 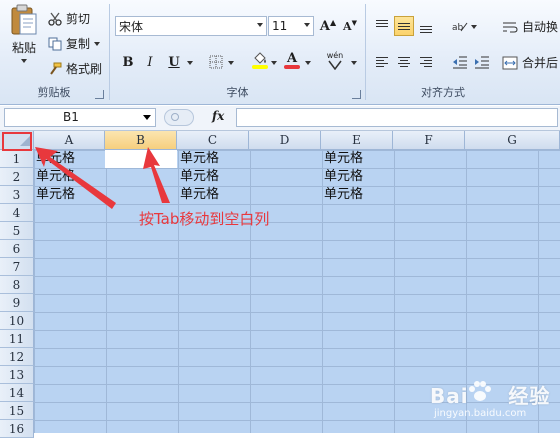 I want to click on borders-button, so click(x=216, y=62).